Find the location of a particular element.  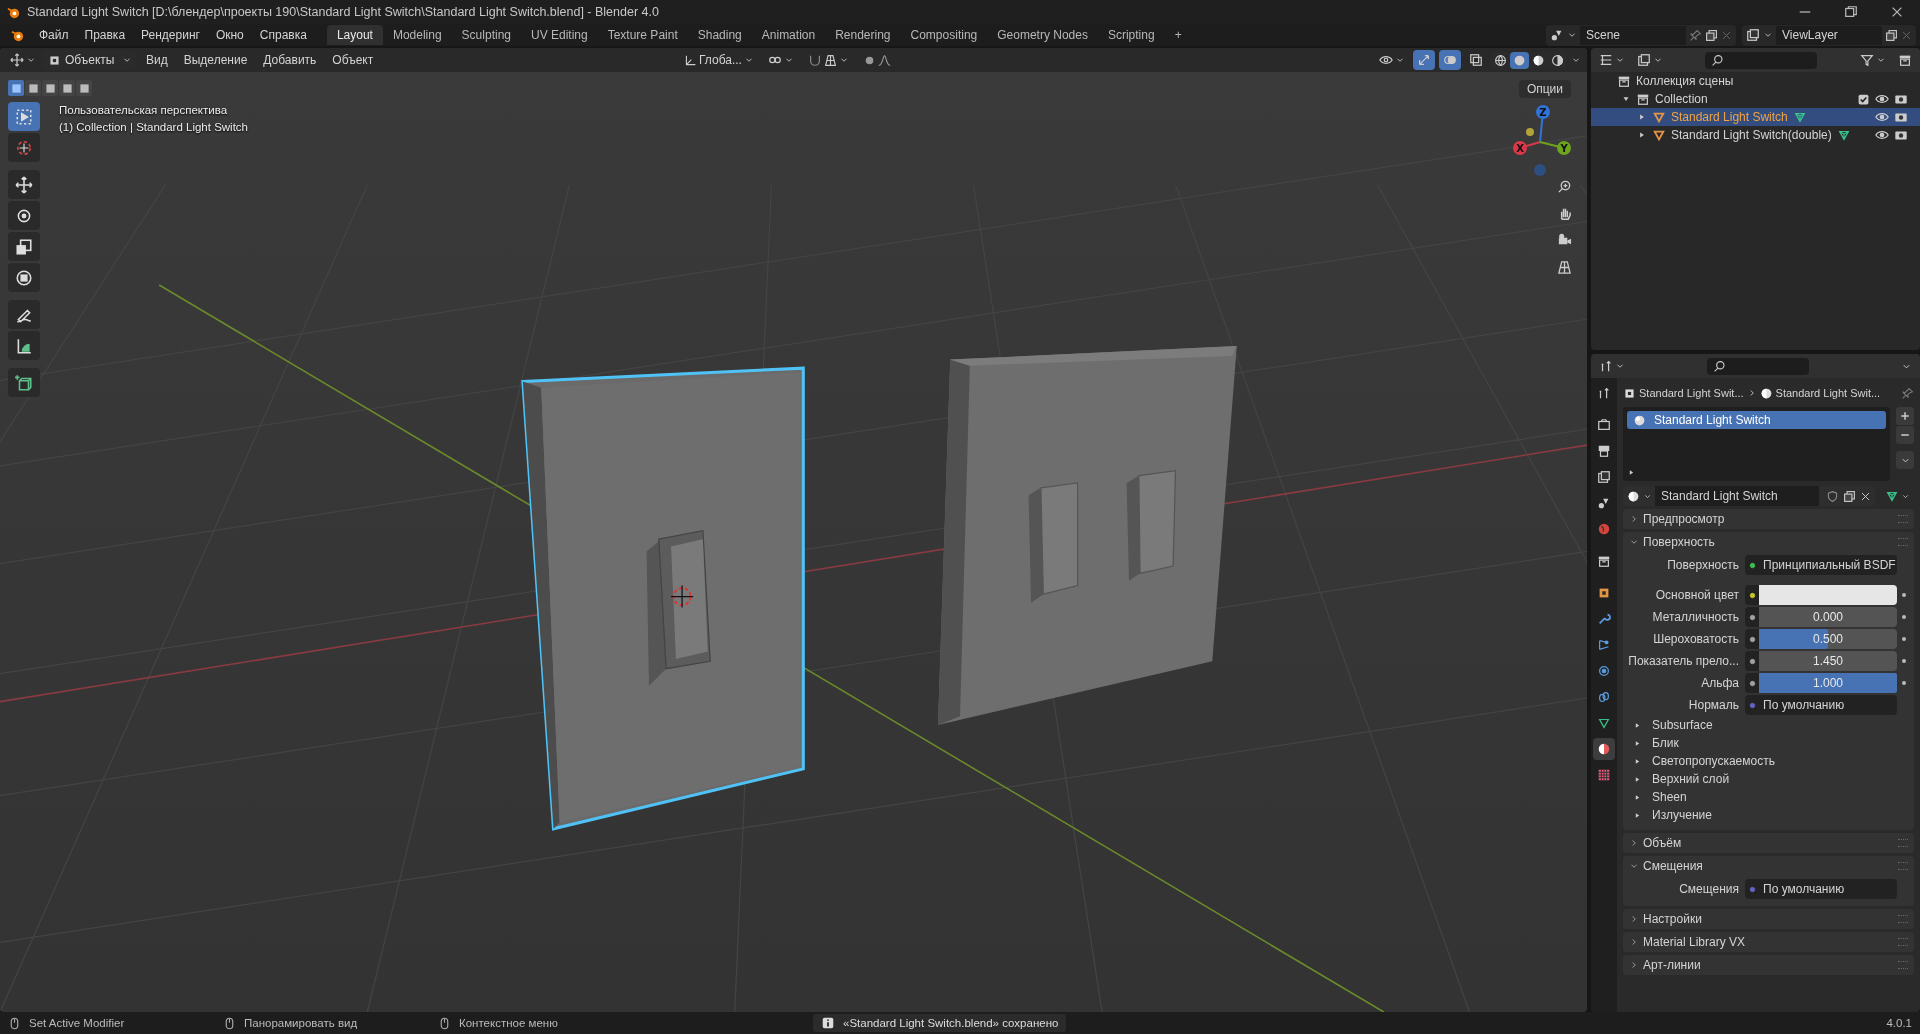

field-label: Нормаль is located at coordinates (1713, 705).